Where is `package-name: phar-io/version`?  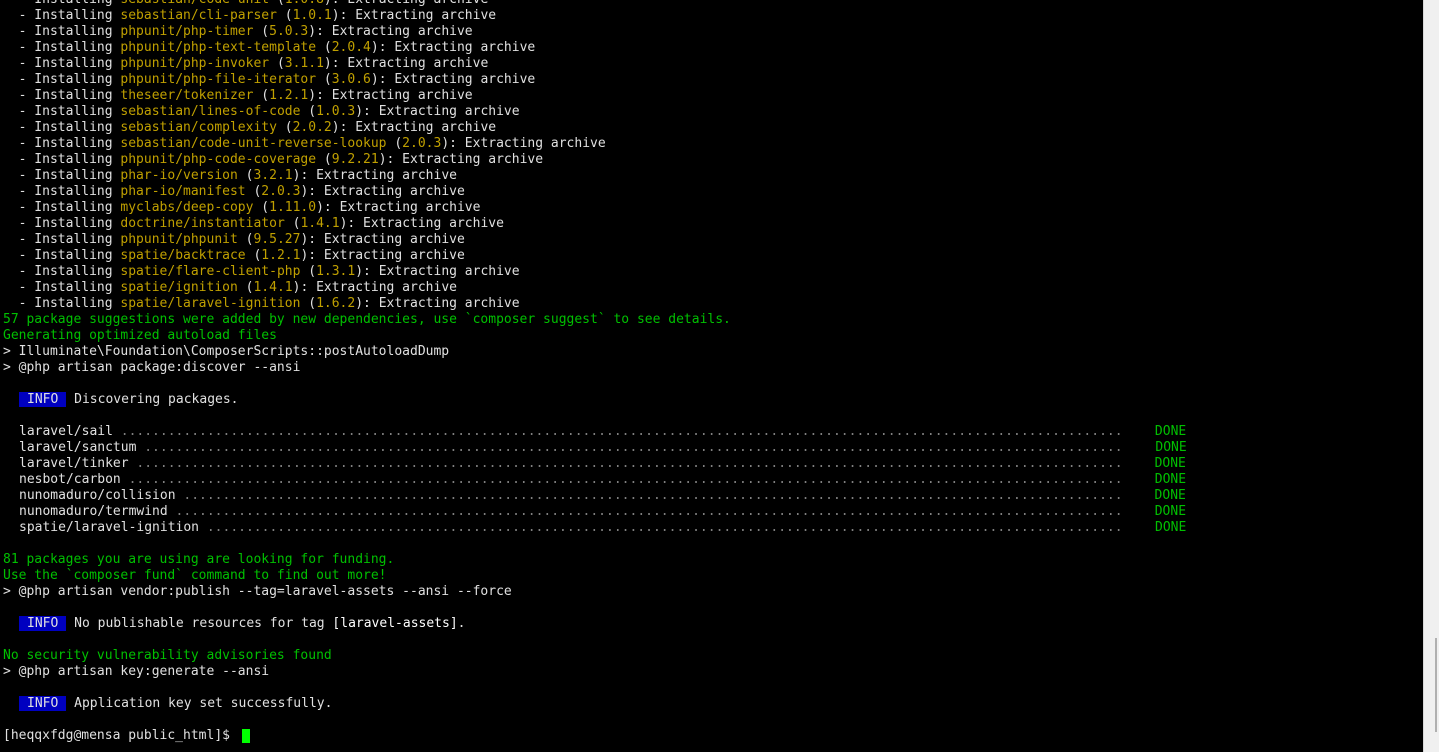 package-name: phar-io/version is located at coordinates (179, 175).